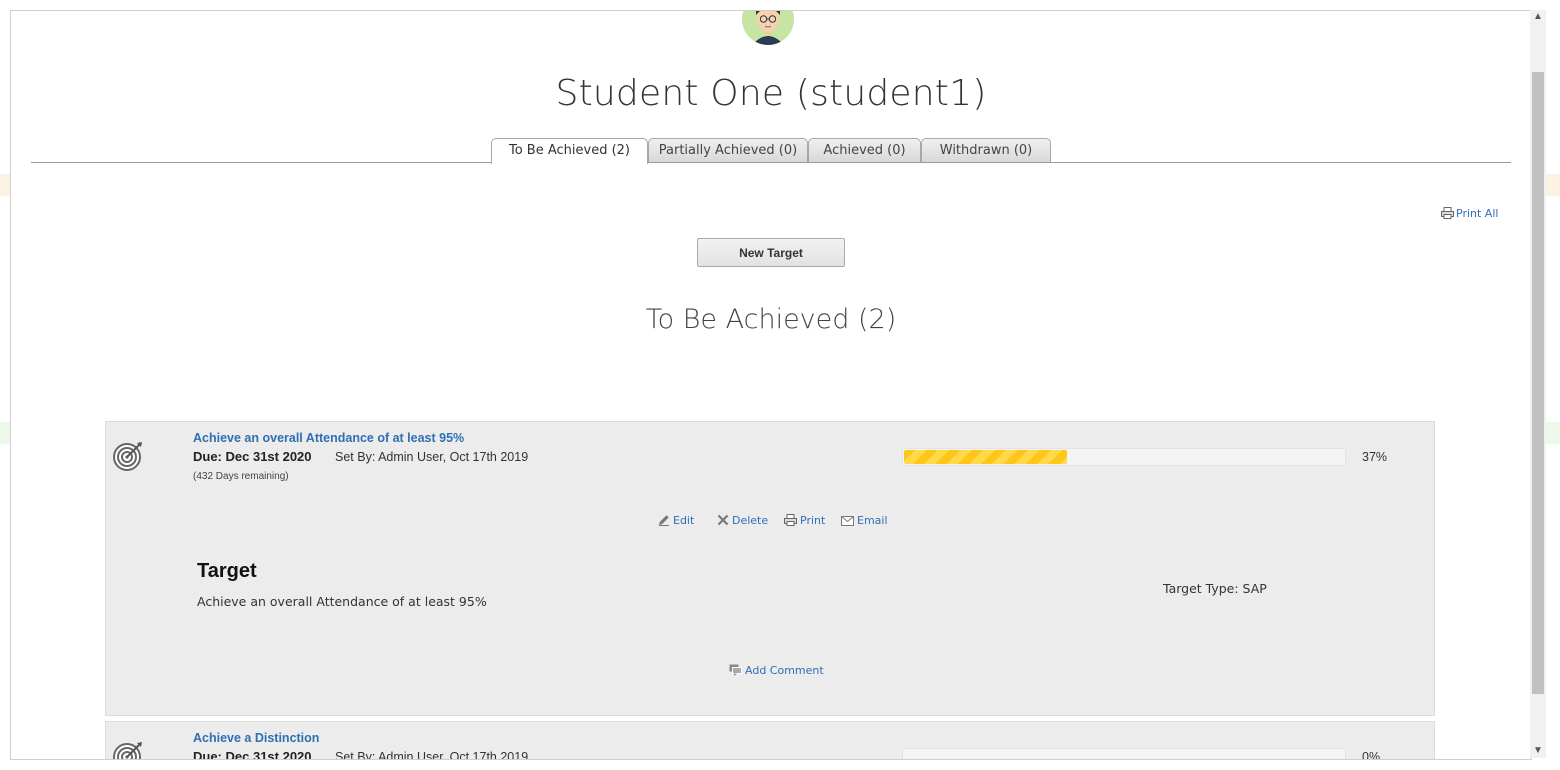 This screenshot has width=1560, height=770. I want to click on email-label: Email, so click(872, 520).